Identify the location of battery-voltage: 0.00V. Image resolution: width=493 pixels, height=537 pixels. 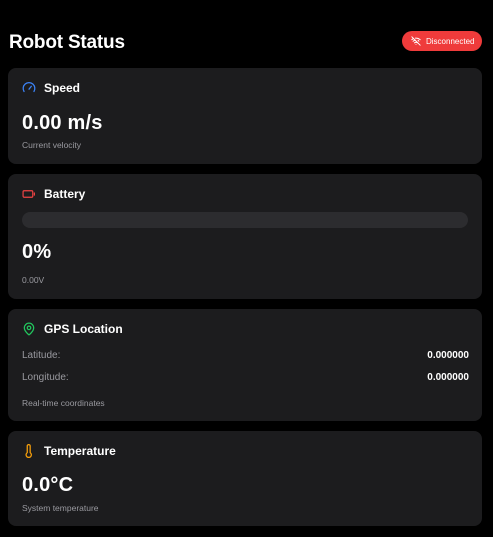
(33, 280).